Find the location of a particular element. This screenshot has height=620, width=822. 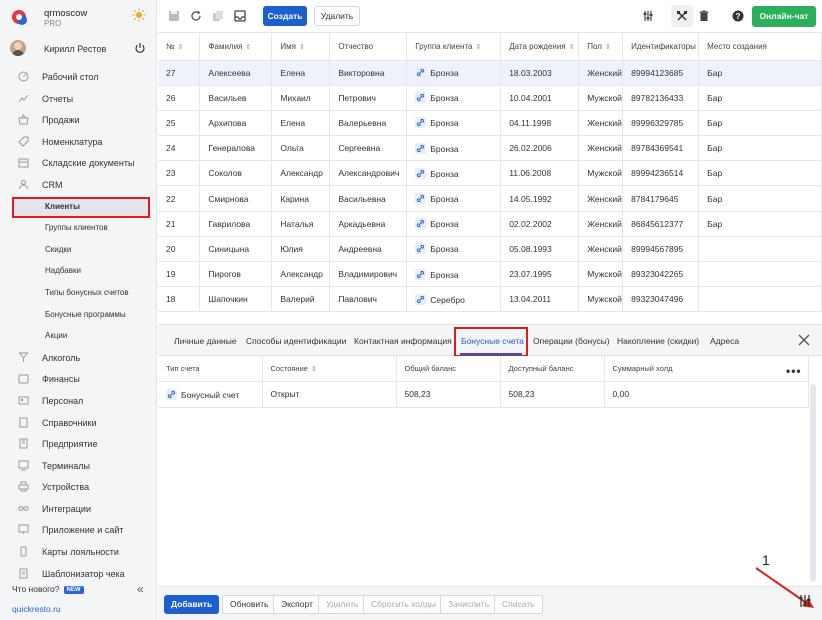

sidebar-item-finance: Финансы is located at coordinates (78, 379).